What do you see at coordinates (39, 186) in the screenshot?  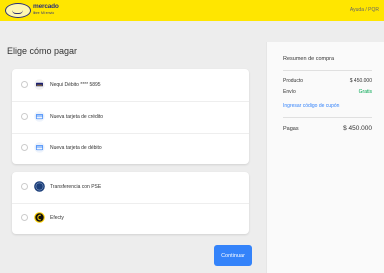 I see `pse-icon` at bounding box center [39, 186].